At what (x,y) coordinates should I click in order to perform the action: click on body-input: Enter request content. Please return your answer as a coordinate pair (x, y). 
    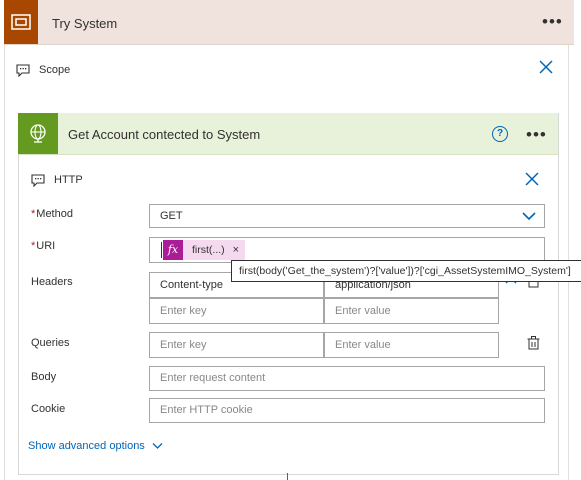
    Looking at the image, I should click on (347, 378).